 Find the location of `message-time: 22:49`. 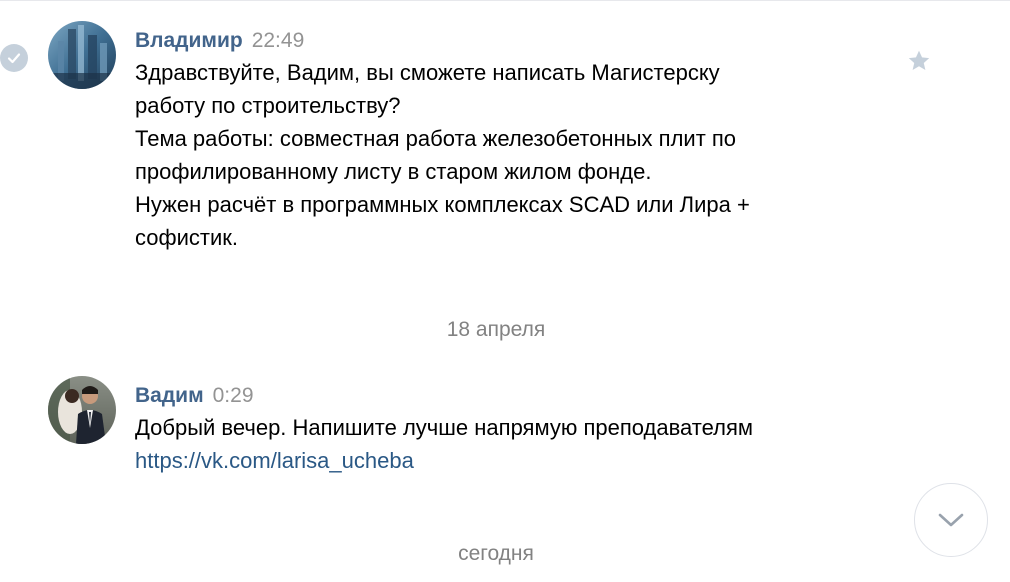

message-time: 22:49 is located at coordinates (278, 40).